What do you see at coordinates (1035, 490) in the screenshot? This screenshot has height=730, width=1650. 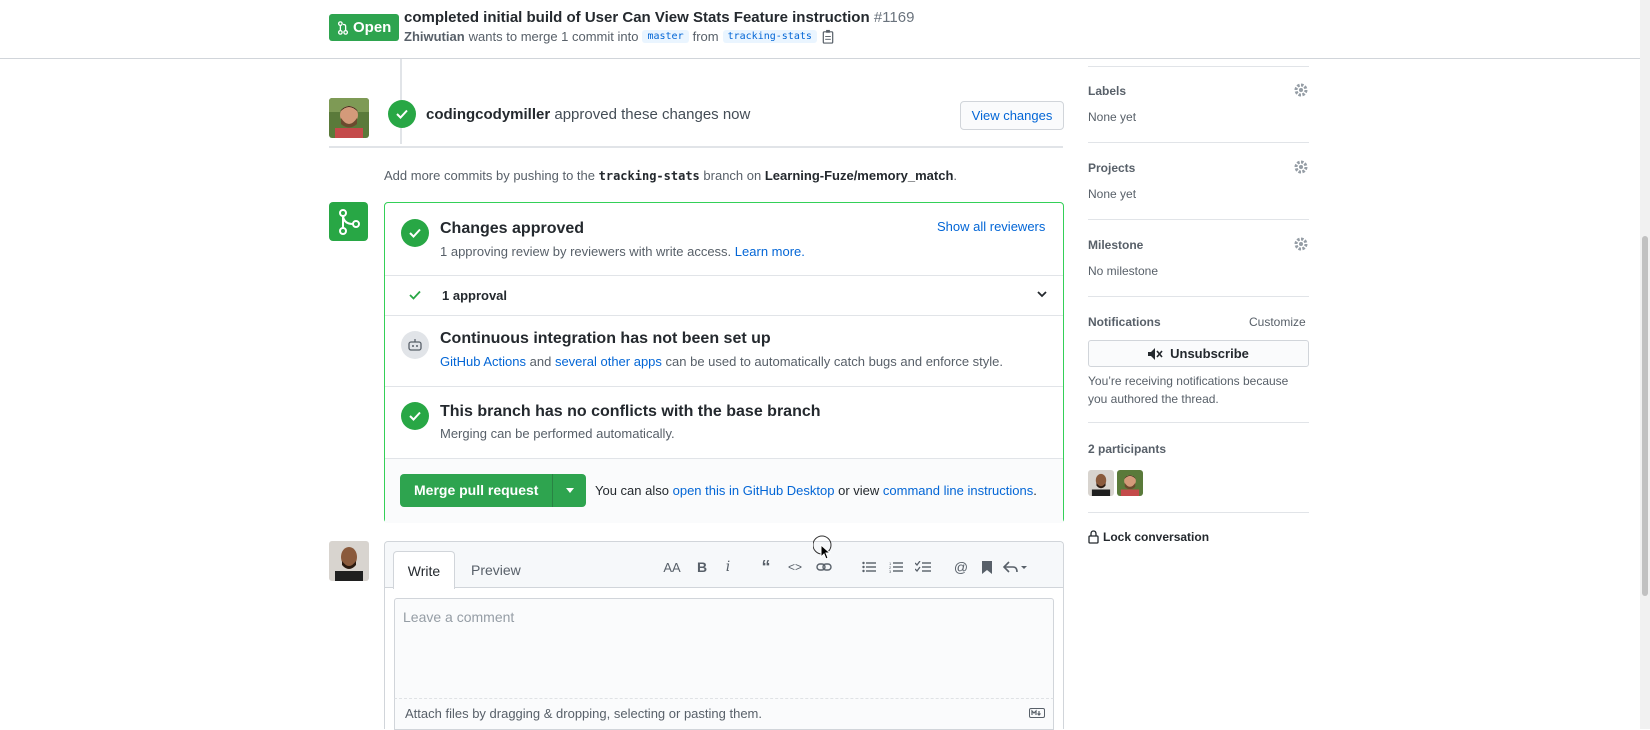 I see `period-text: .` at bounding box center [1035, 490].